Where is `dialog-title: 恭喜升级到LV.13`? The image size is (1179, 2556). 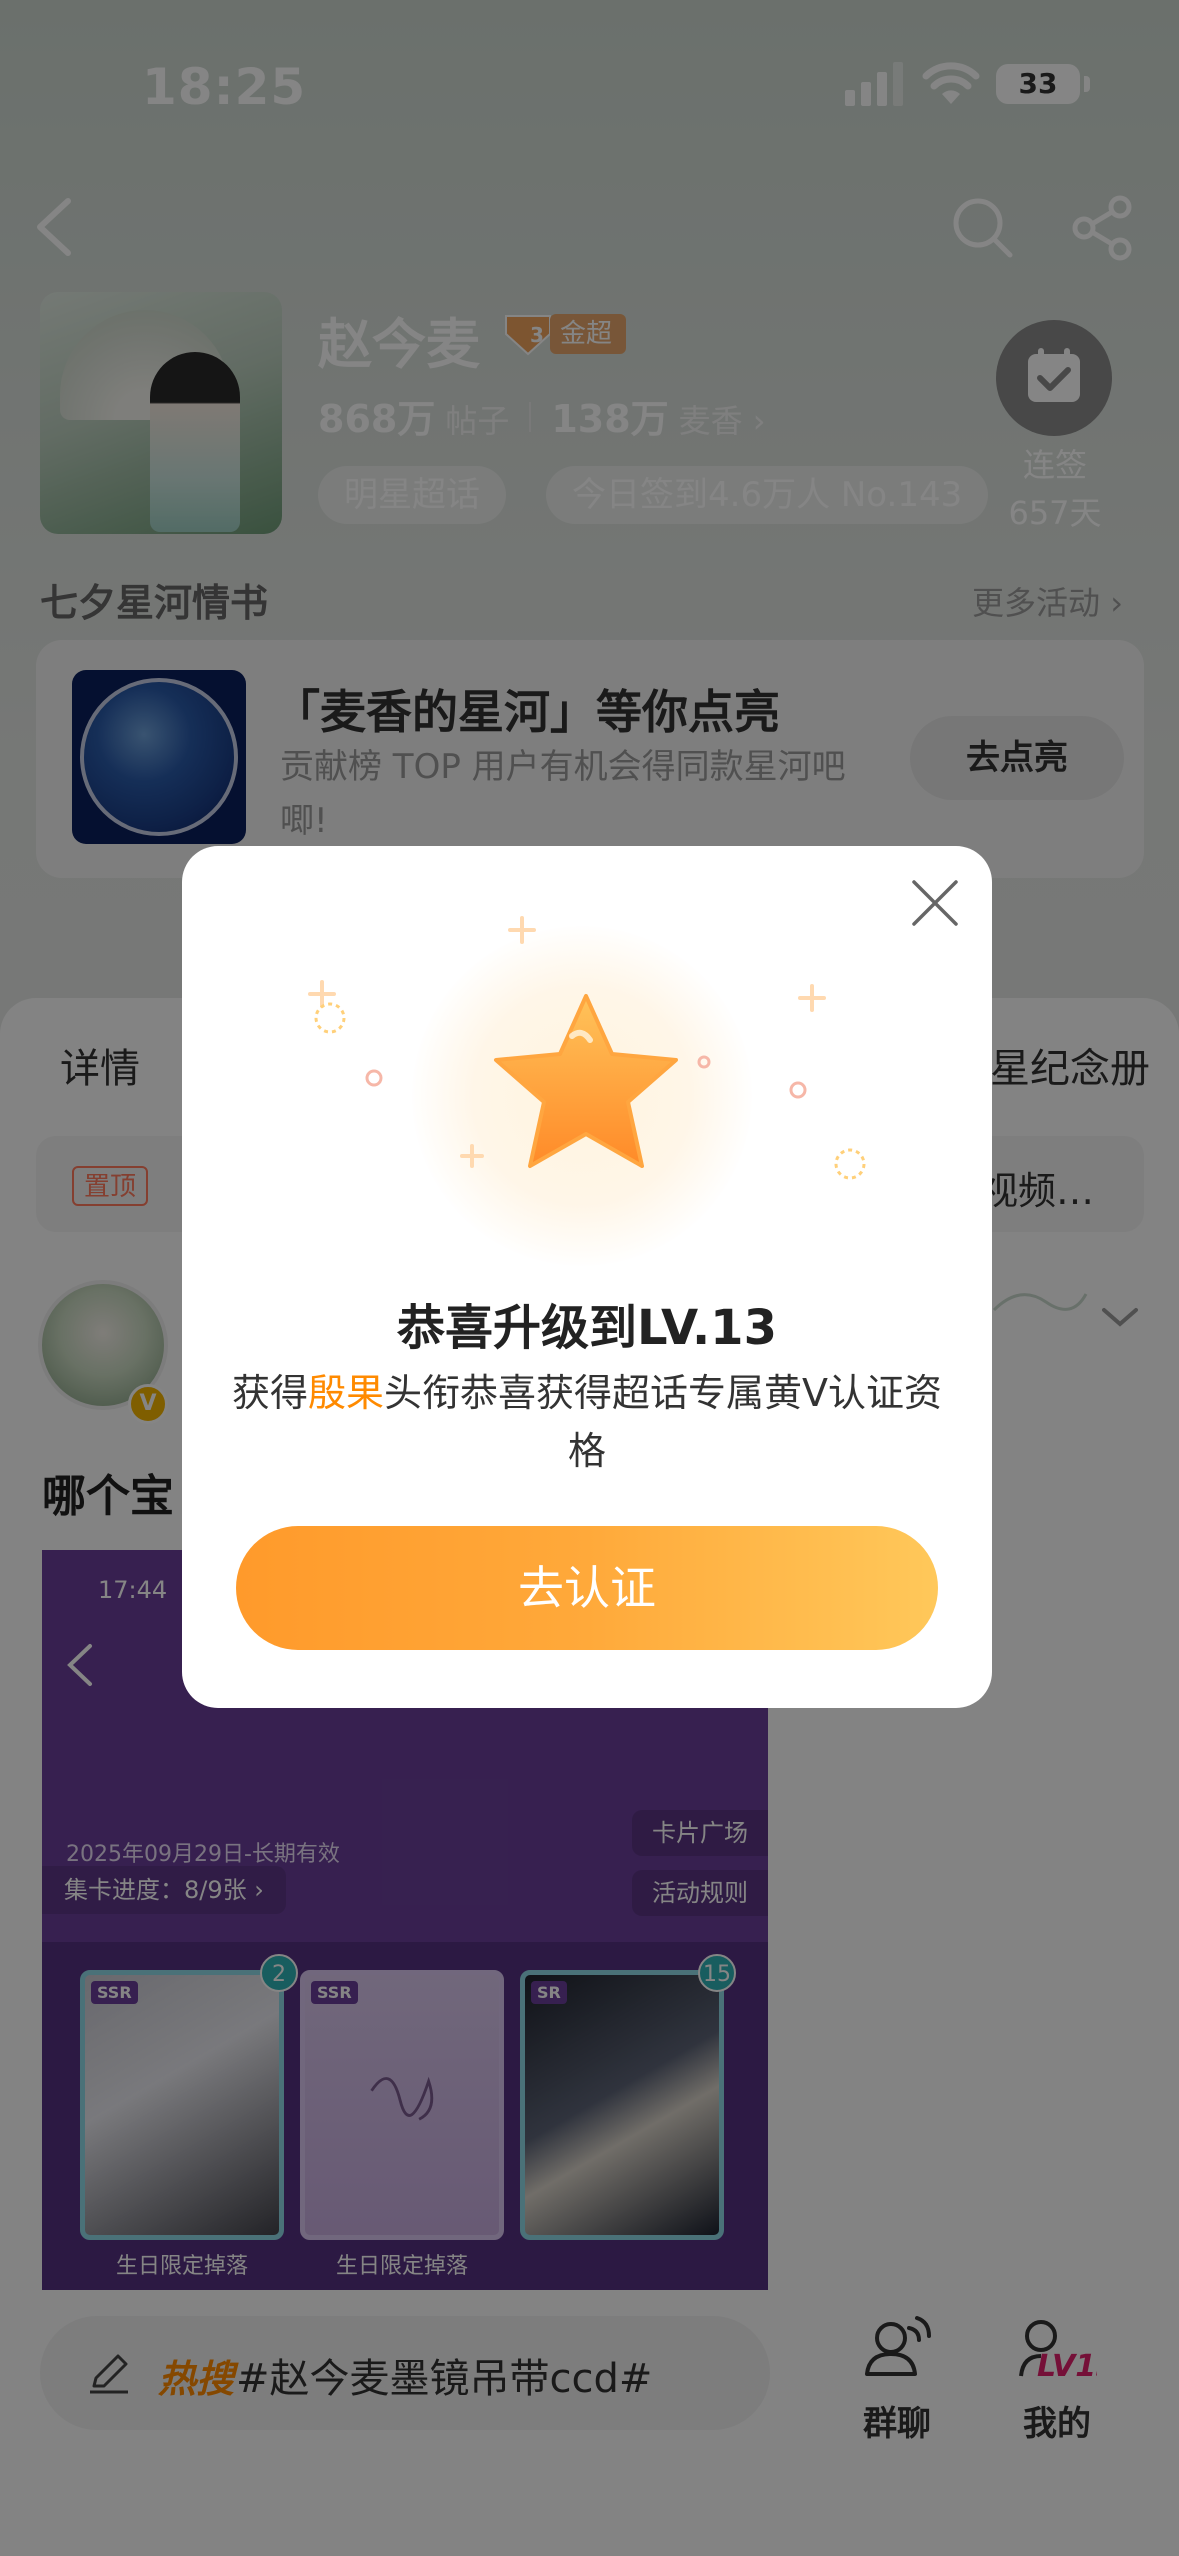
dialog-title: 恭喜升级到LV.13 is located at coordinates (587, 1328).